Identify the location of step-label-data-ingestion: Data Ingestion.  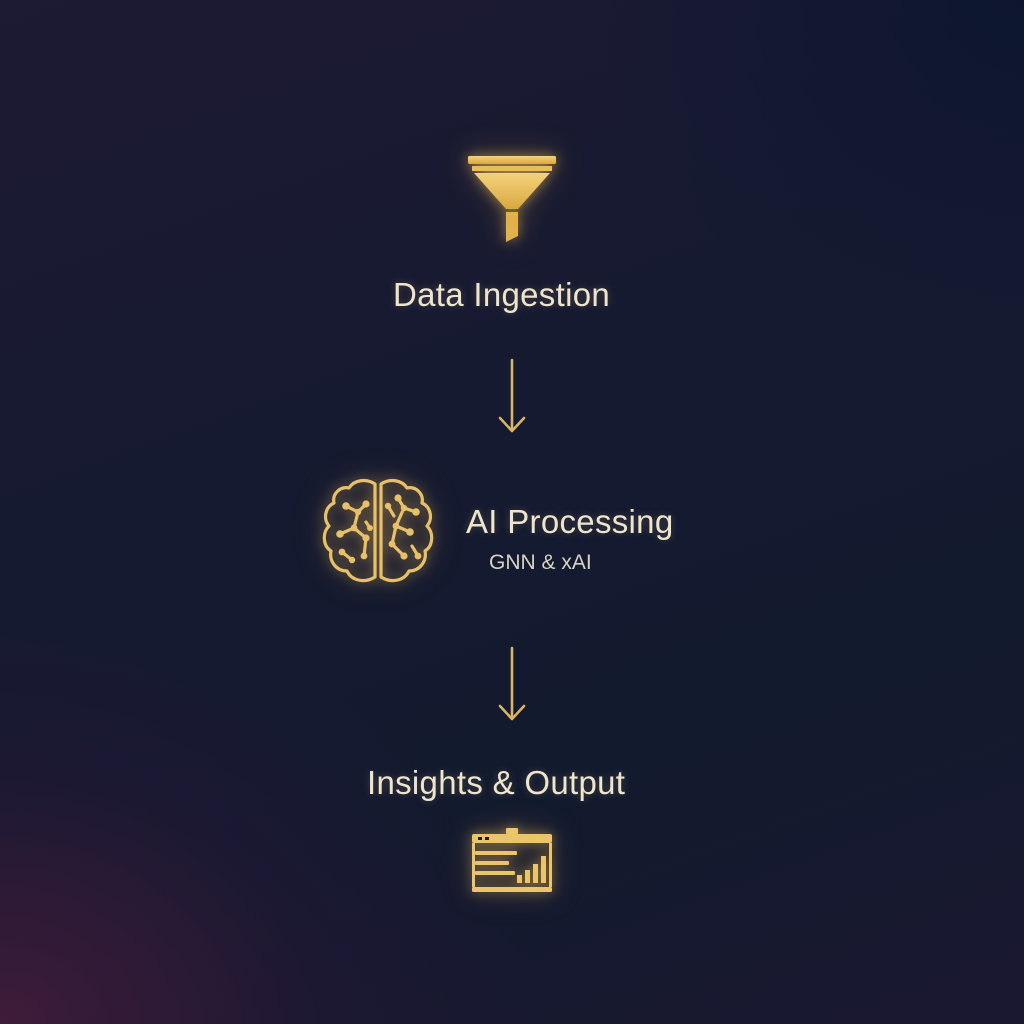
(502, 294).